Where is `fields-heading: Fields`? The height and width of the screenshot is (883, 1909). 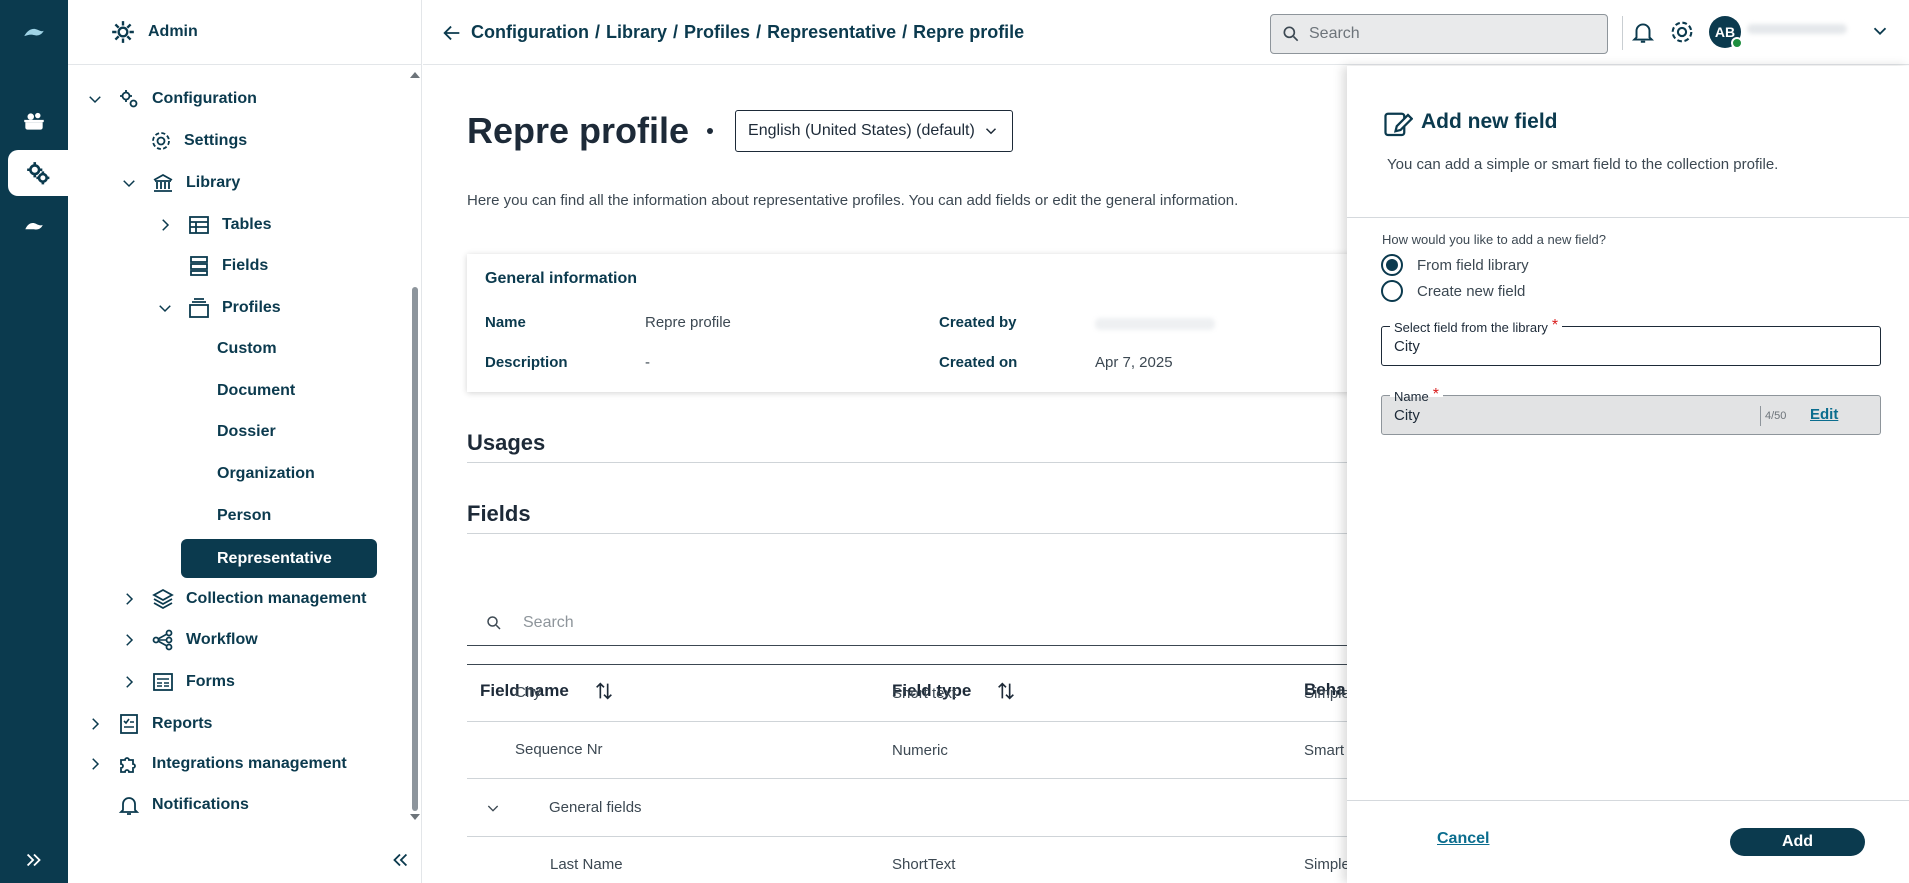
fields-heading: Fields is located at coordinates (499, 513).